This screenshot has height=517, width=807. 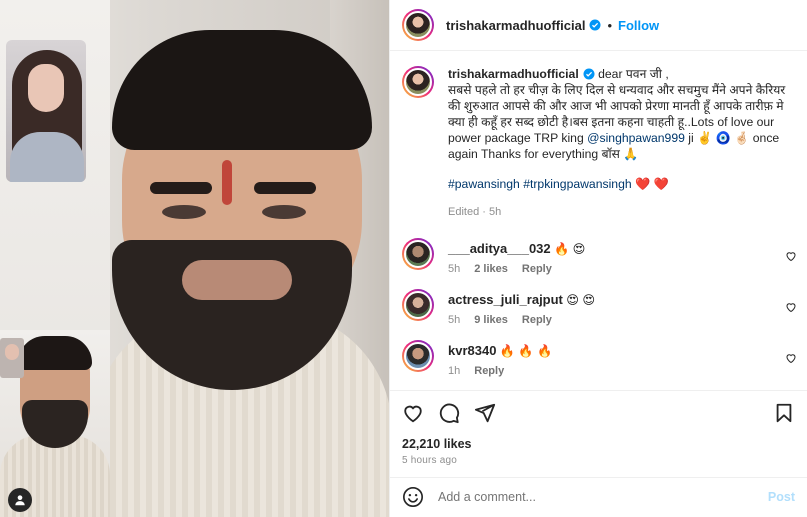 I want to click on comment-icon, so click(x=449, y=413).